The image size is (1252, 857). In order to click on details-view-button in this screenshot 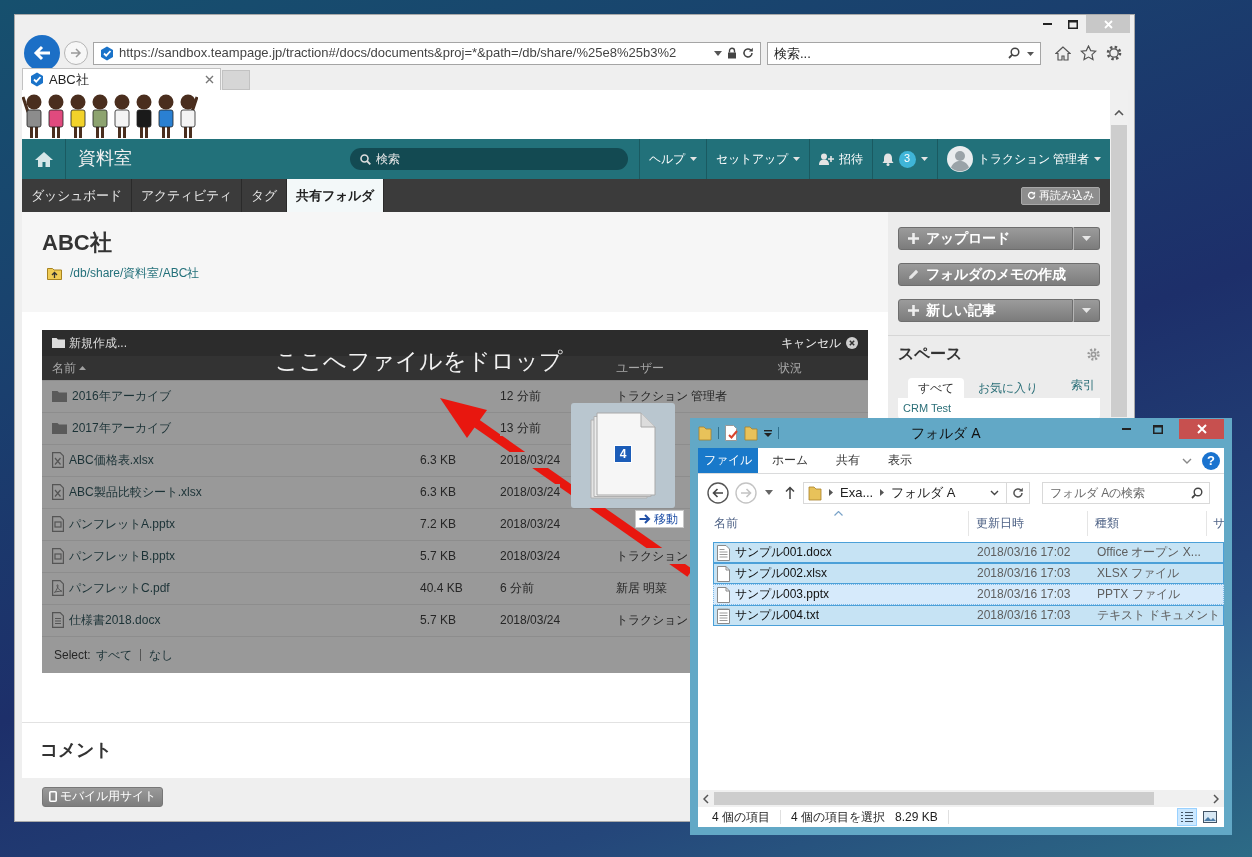, I will do `click(1187, 817)`.